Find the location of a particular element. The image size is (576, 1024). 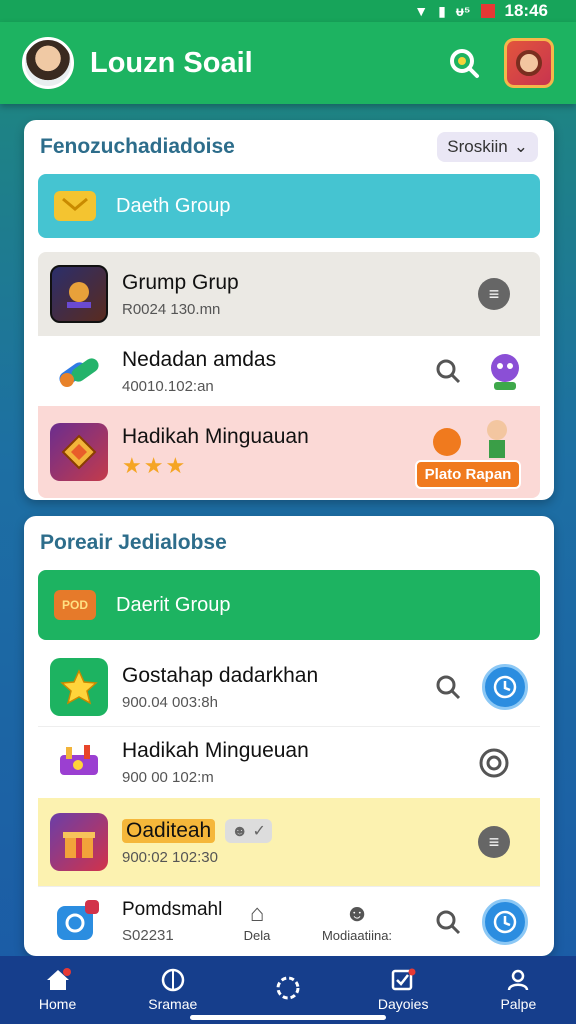

star-game-icon is located at coordinates (79, 687).